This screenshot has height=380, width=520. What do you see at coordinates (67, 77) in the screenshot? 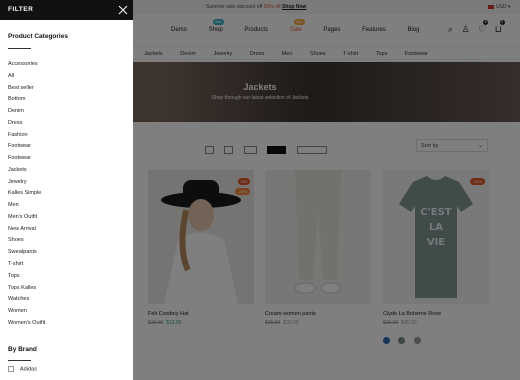
I see `category-item: All` at bounding box center [67, 77].